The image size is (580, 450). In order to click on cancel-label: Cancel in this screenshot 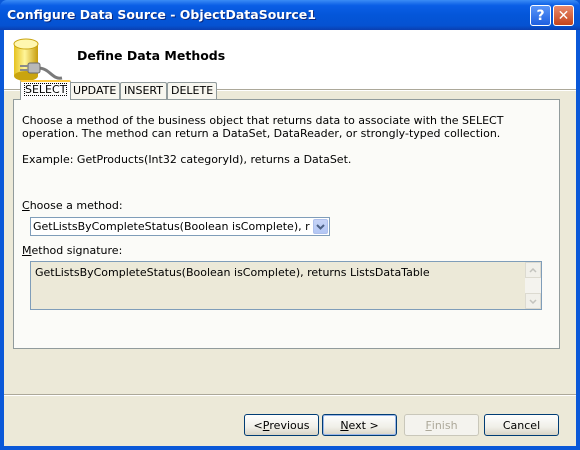, I will do `click(521, 425)`.